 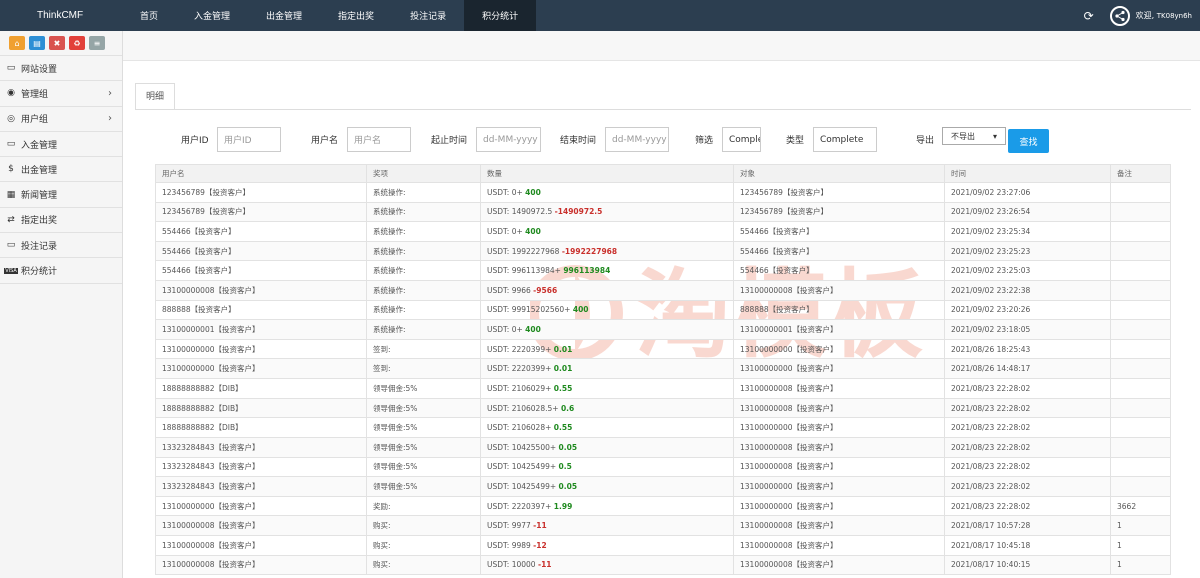 I want to click on quantity-base: USDT: 0+, so click(x=505, y=192).